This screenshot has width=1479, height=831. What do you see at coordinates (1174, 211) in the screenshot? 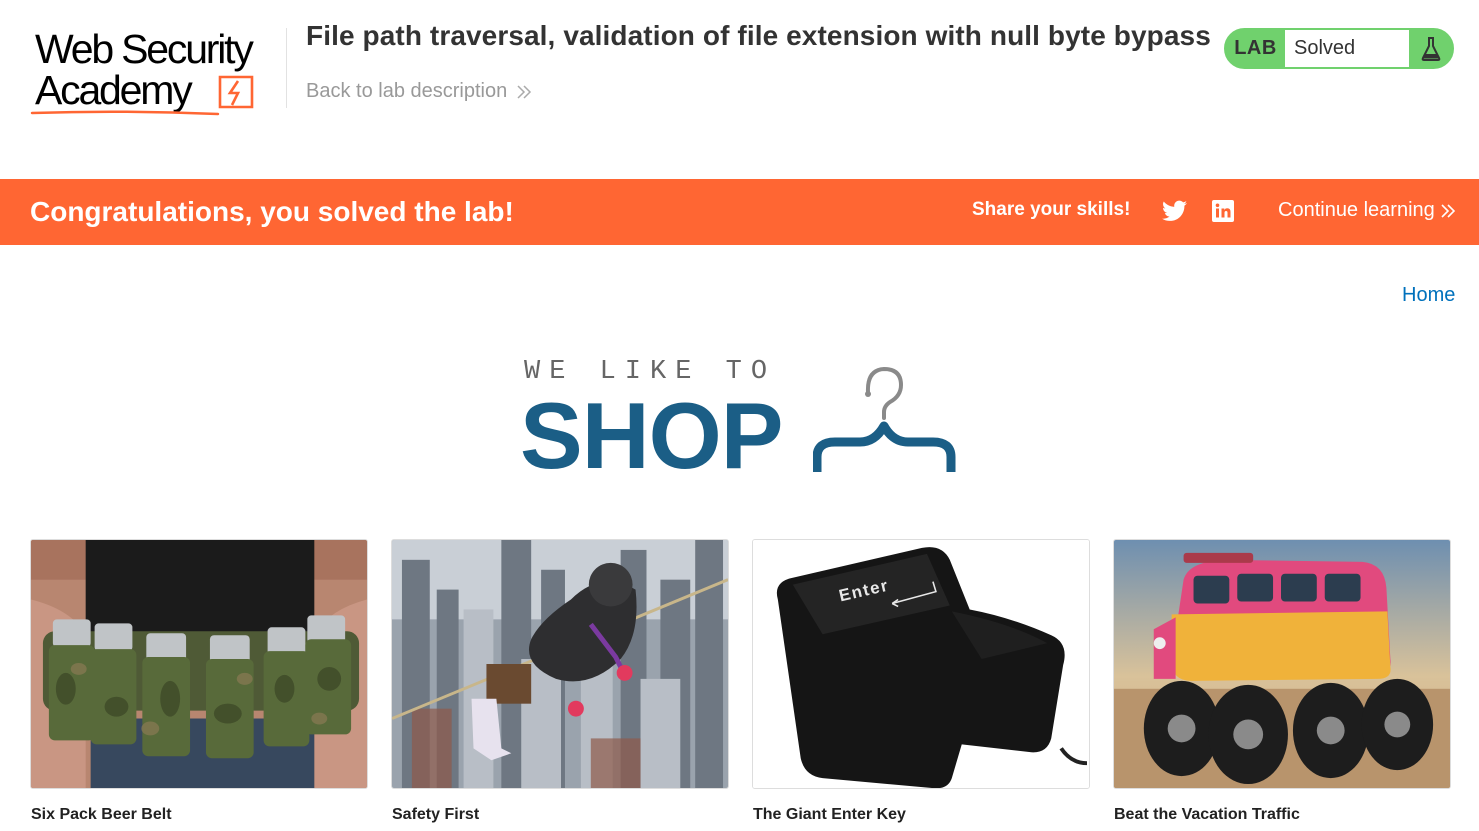
I see `twitter-icon` at bounding box center [1174, 211].